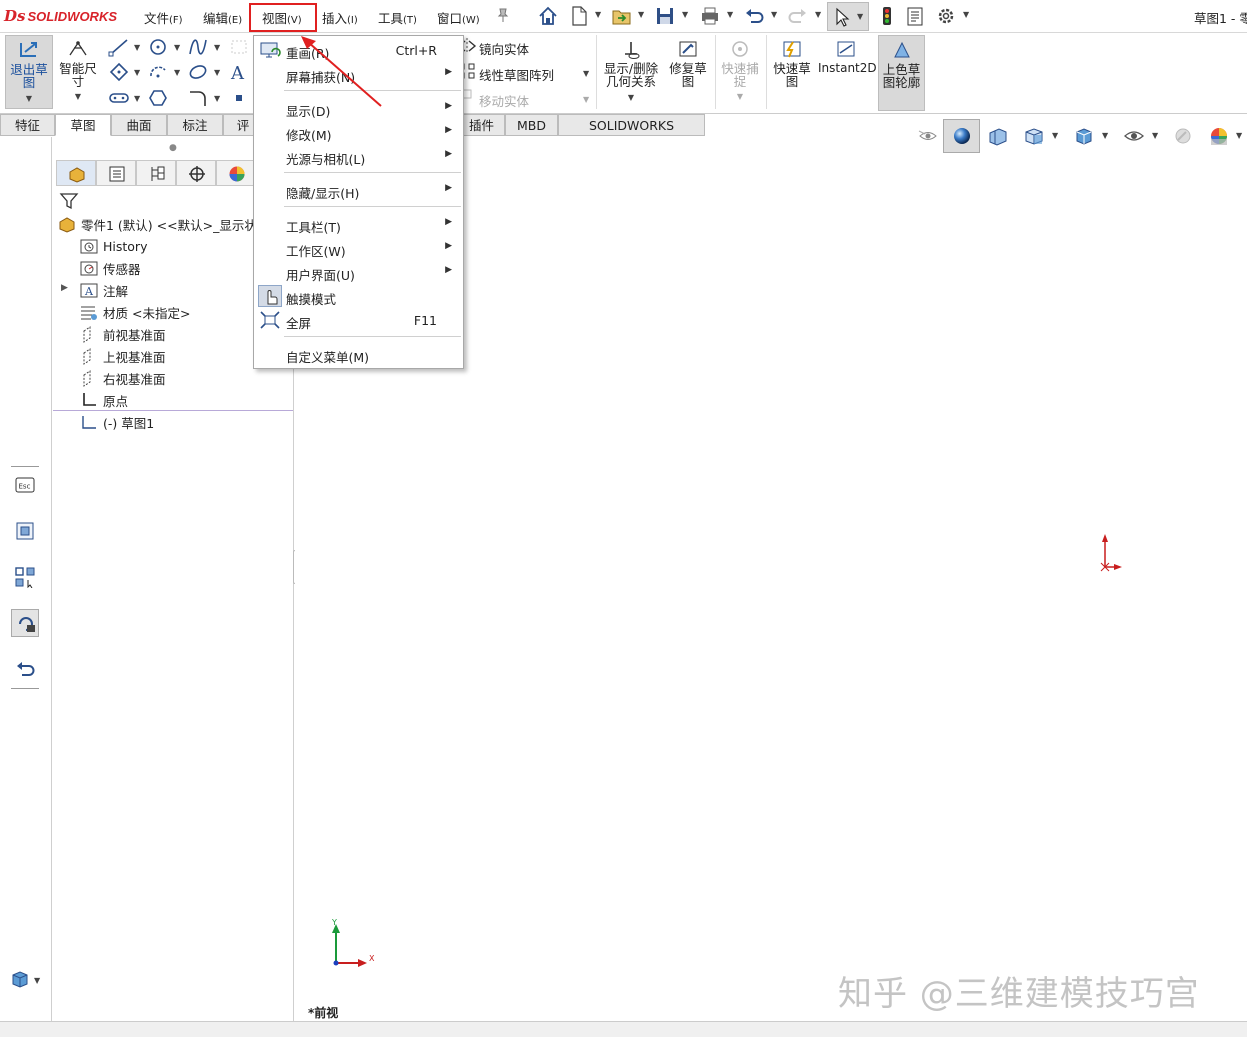 The image size is (1247, 1037). Describe the element at coordinates (198, 47) in the screenshot. I see `spline-icon` at that location.